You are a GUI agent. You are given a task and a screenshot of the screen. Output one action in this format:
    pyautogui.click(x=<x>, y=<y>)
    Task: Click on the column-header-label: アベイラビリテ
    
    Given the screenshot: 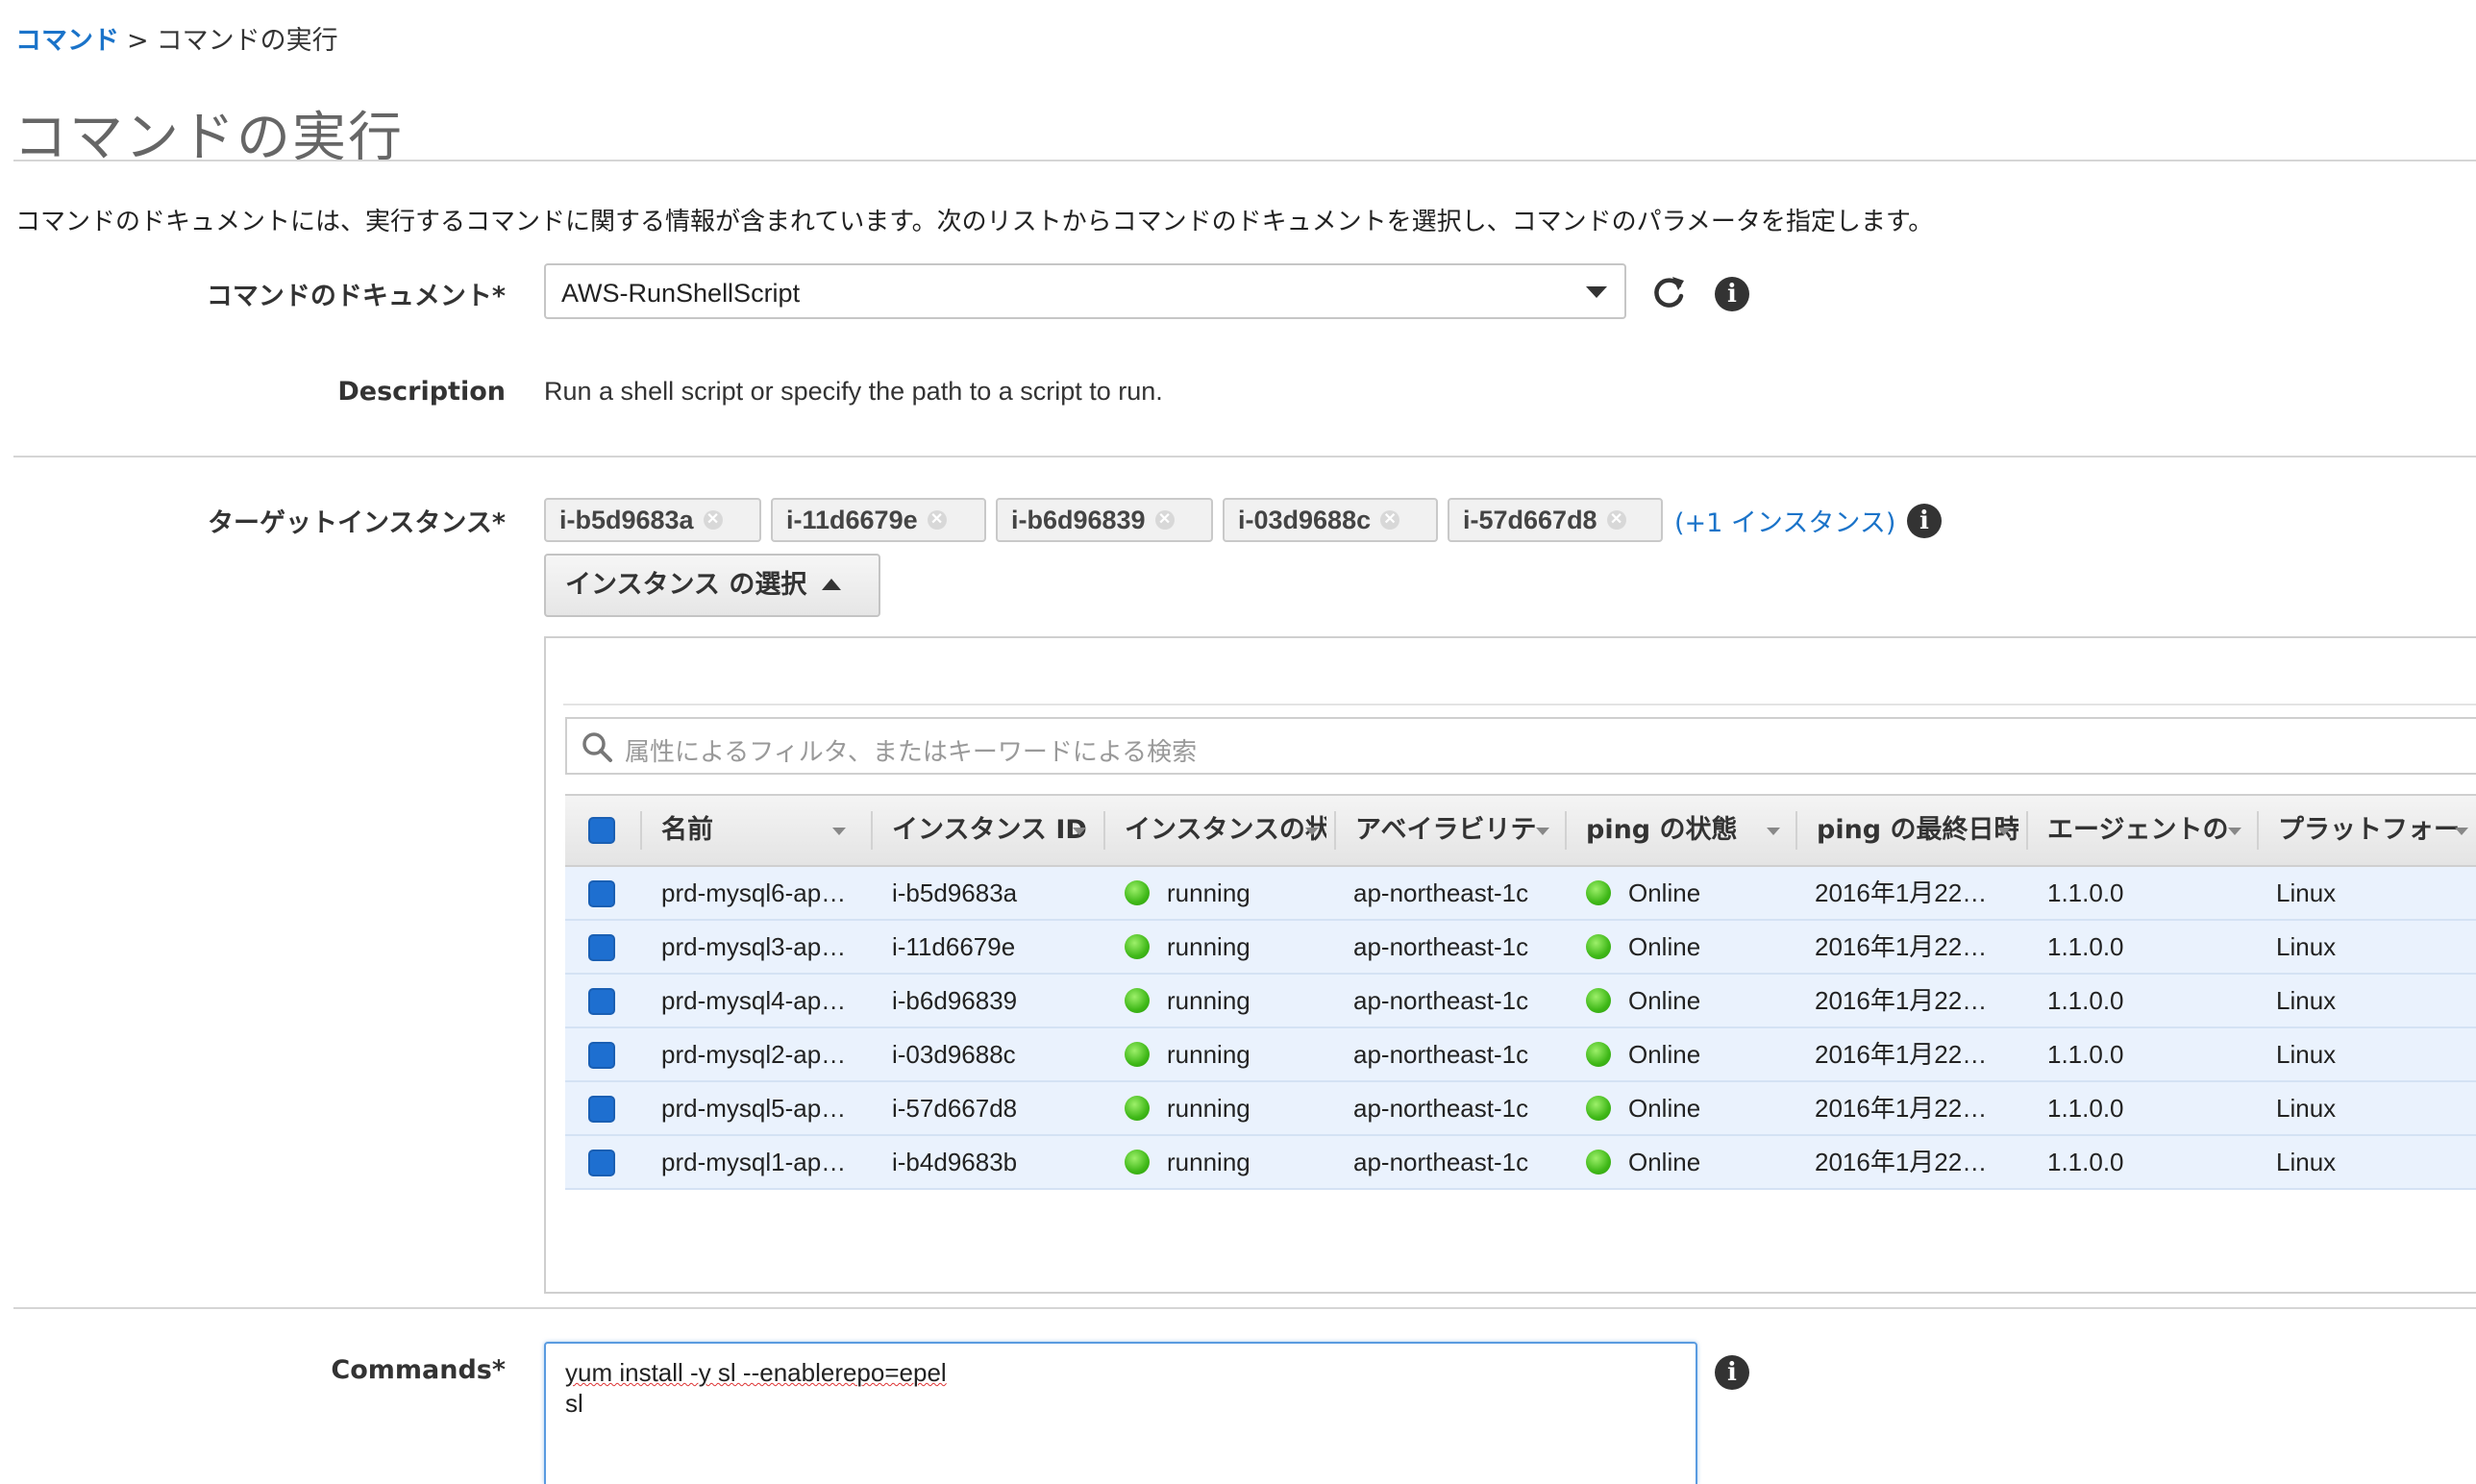 What is the action you would take?
    pyautogui.click(x=1446, y=830)
    